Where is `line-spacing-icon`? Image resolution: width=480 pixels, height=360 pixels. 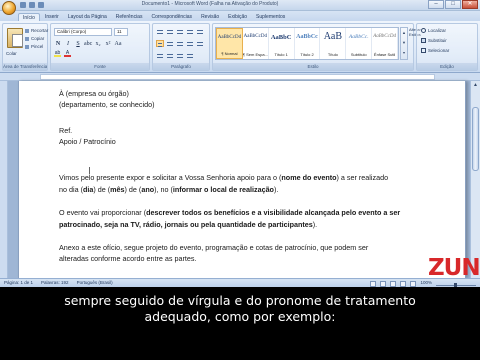
line-spacing-icon is located at coordinates (200, 43).